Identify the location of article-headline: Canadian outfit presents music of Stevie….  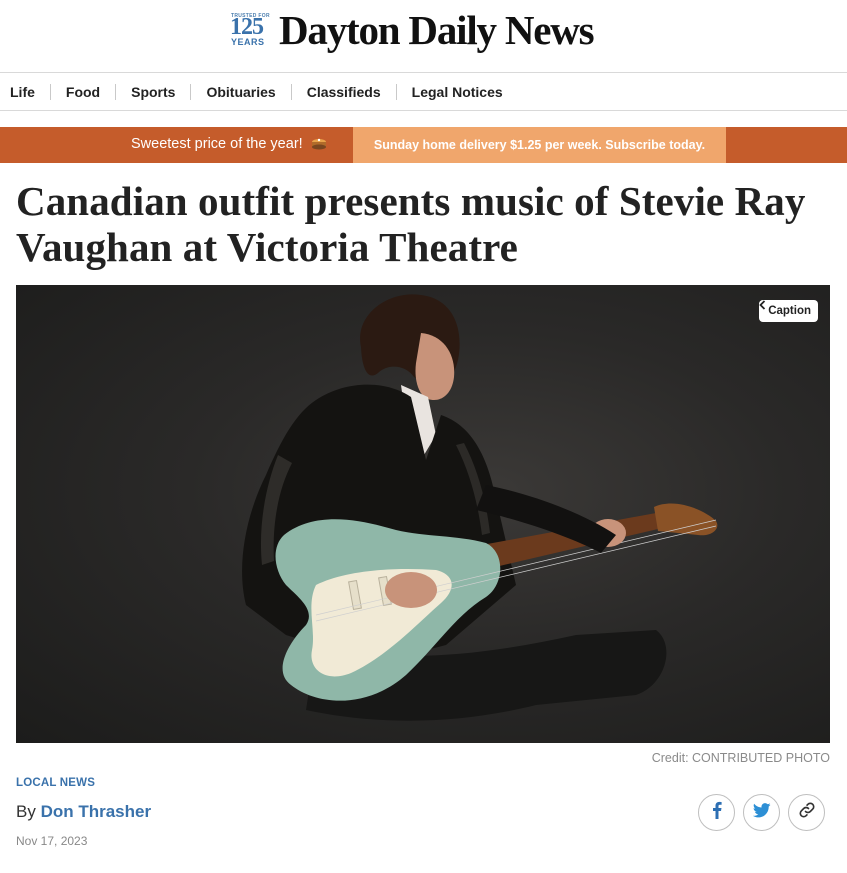
(411, 224).